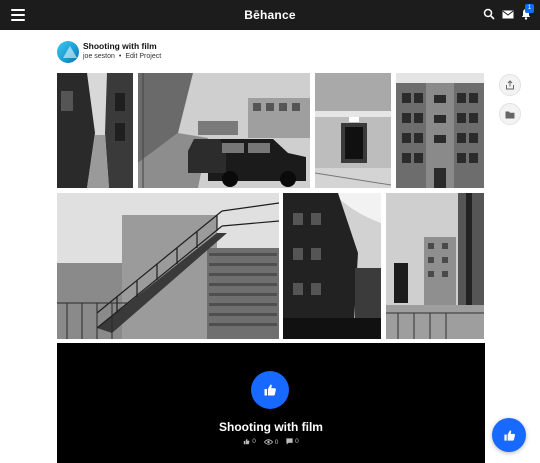 The image size is (540, 463). I want to click on comments-count: 0, so click(297, 441).